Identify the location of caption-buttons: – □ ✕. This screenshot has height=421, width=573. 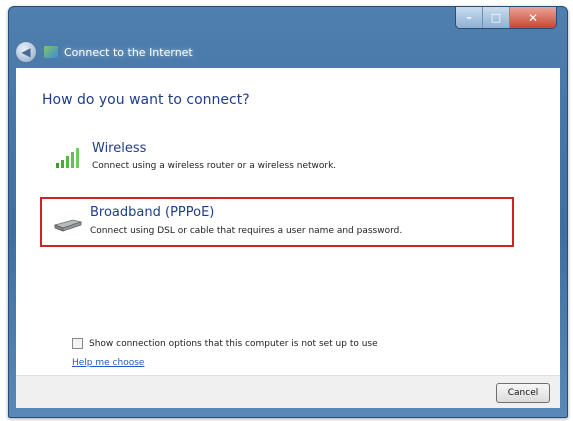
(506, 18).